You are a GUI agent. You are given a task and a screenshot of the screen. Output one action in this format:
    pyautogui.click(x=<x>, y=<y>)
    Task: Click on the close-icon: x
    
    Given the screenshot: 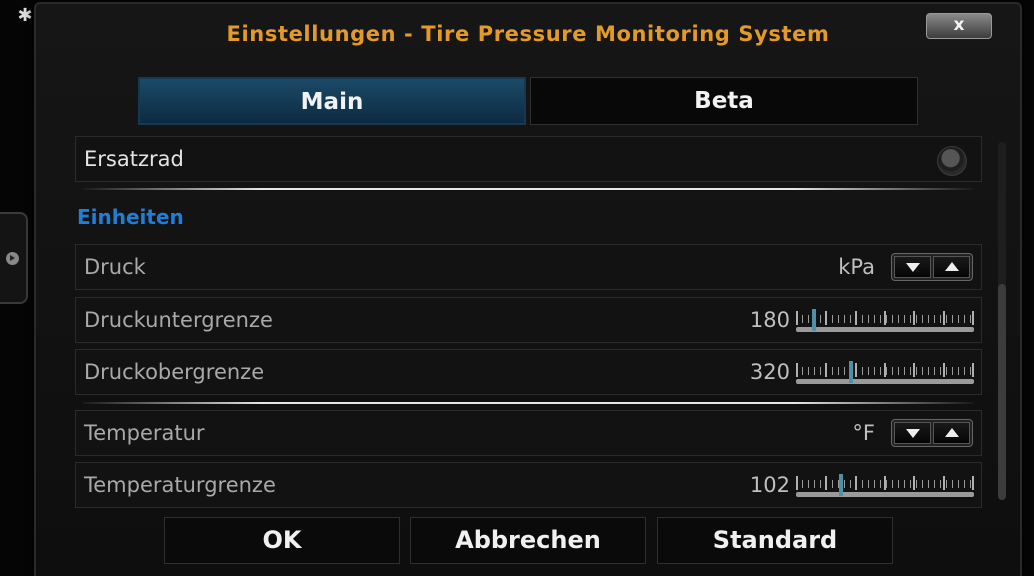 What is the action you would take?
    pyautogui.click(x=959, y=25)
    